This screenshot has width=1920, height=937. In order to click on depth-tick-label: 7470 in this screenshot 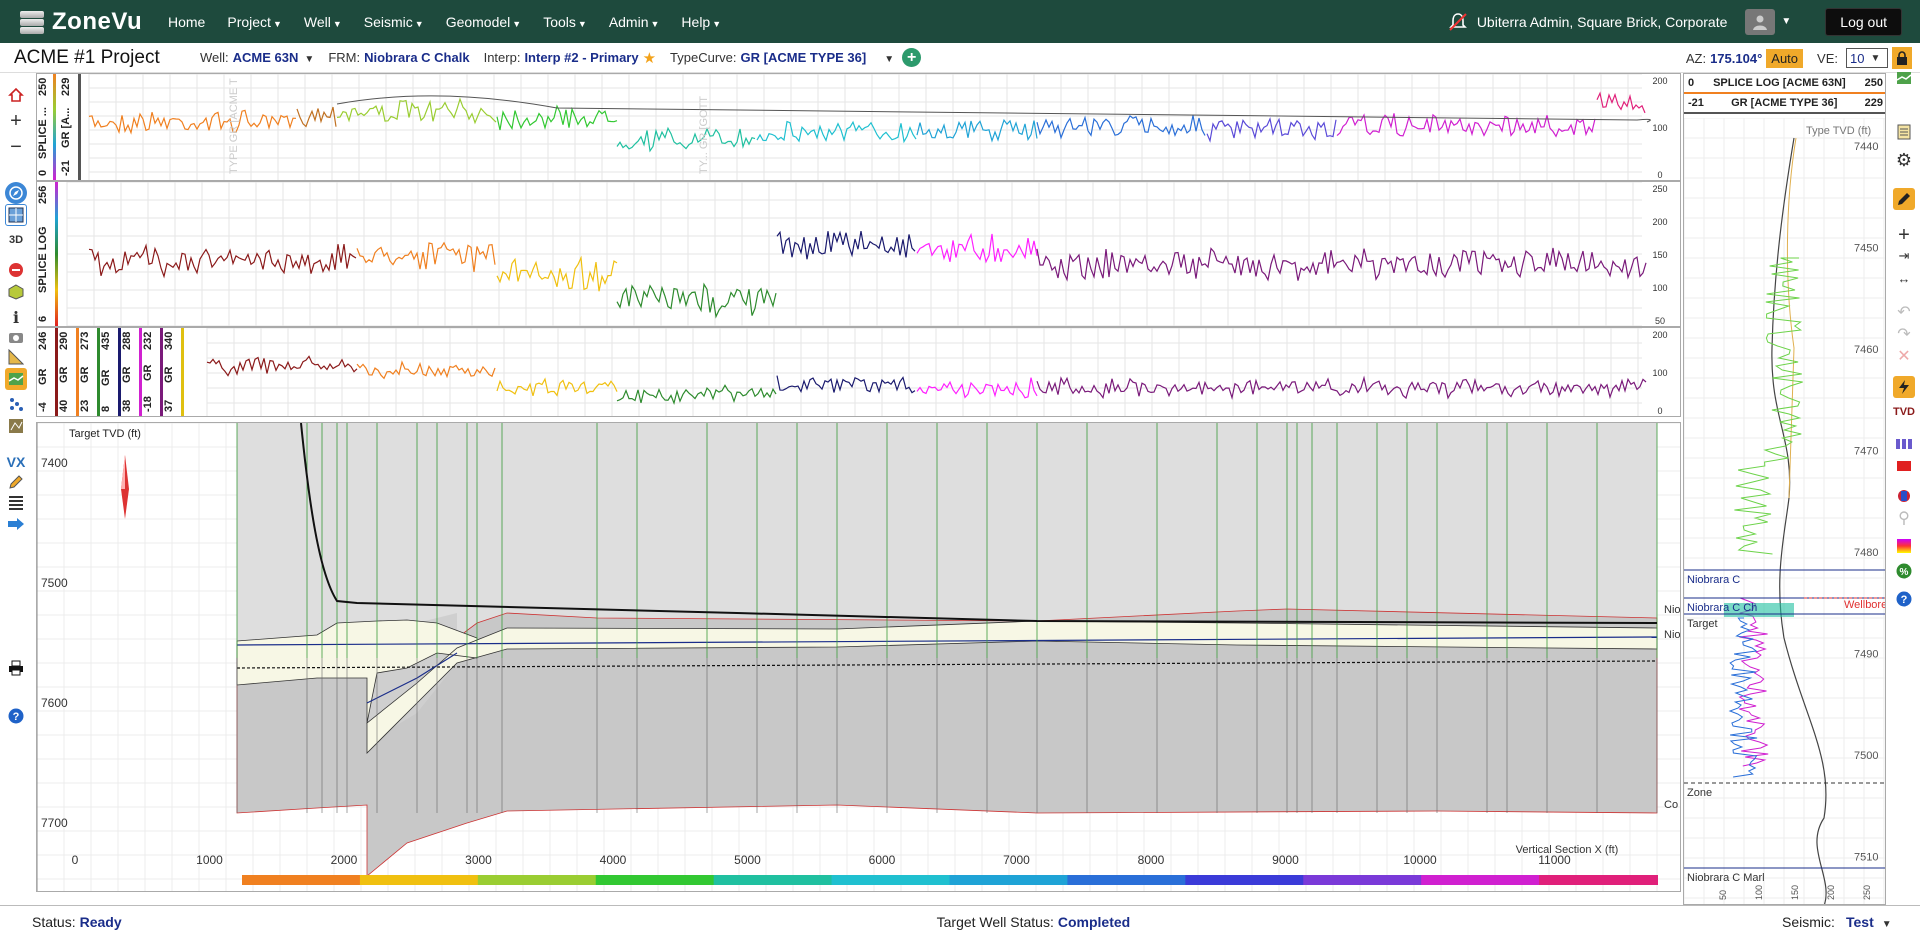, I will do `click(1866, 452)`.